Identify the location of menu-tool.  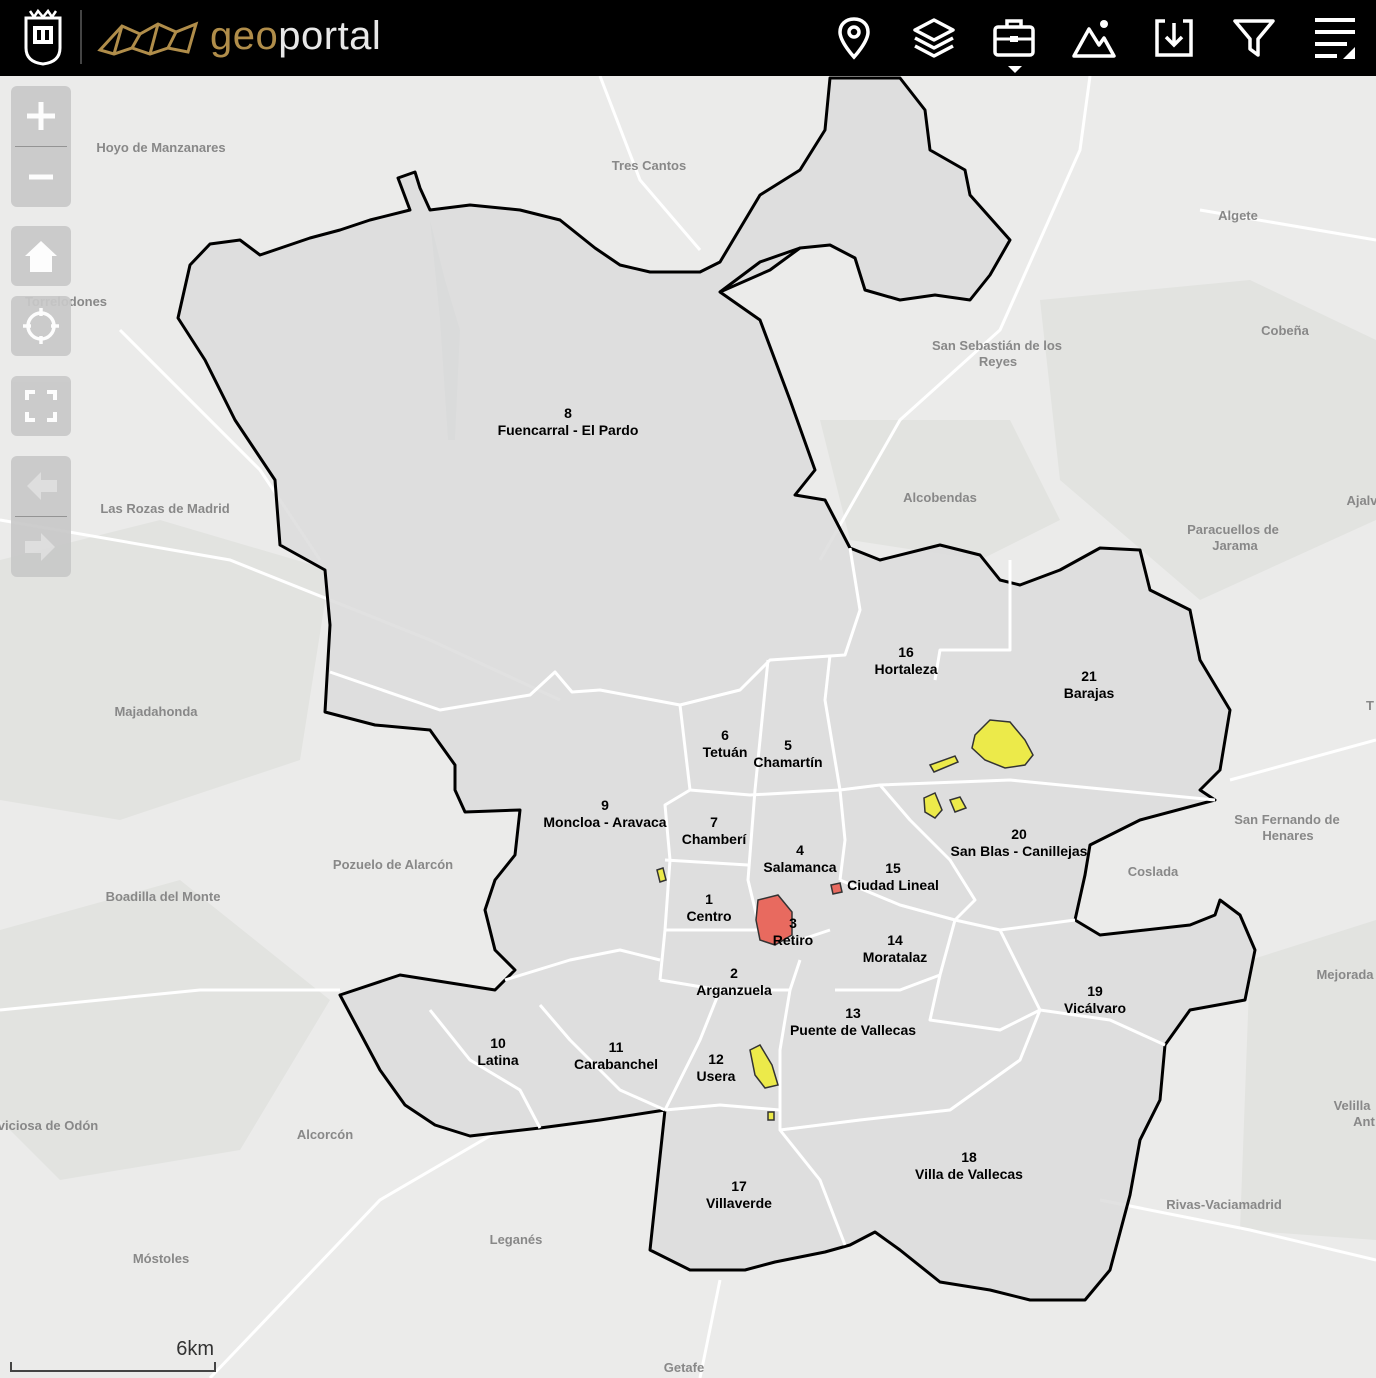
(1334, 38).